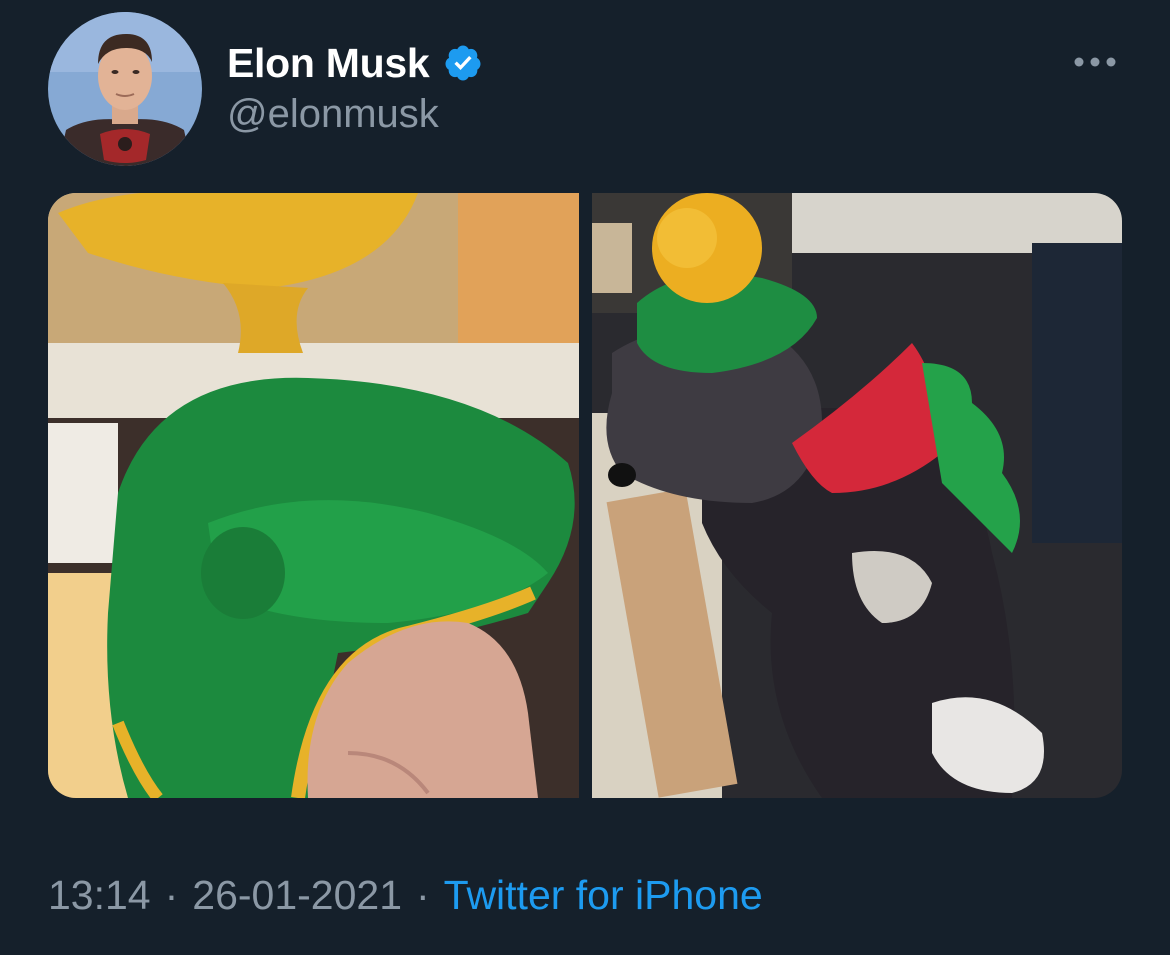  I want to click on display-name: Elon Musk, so click(328, 63).